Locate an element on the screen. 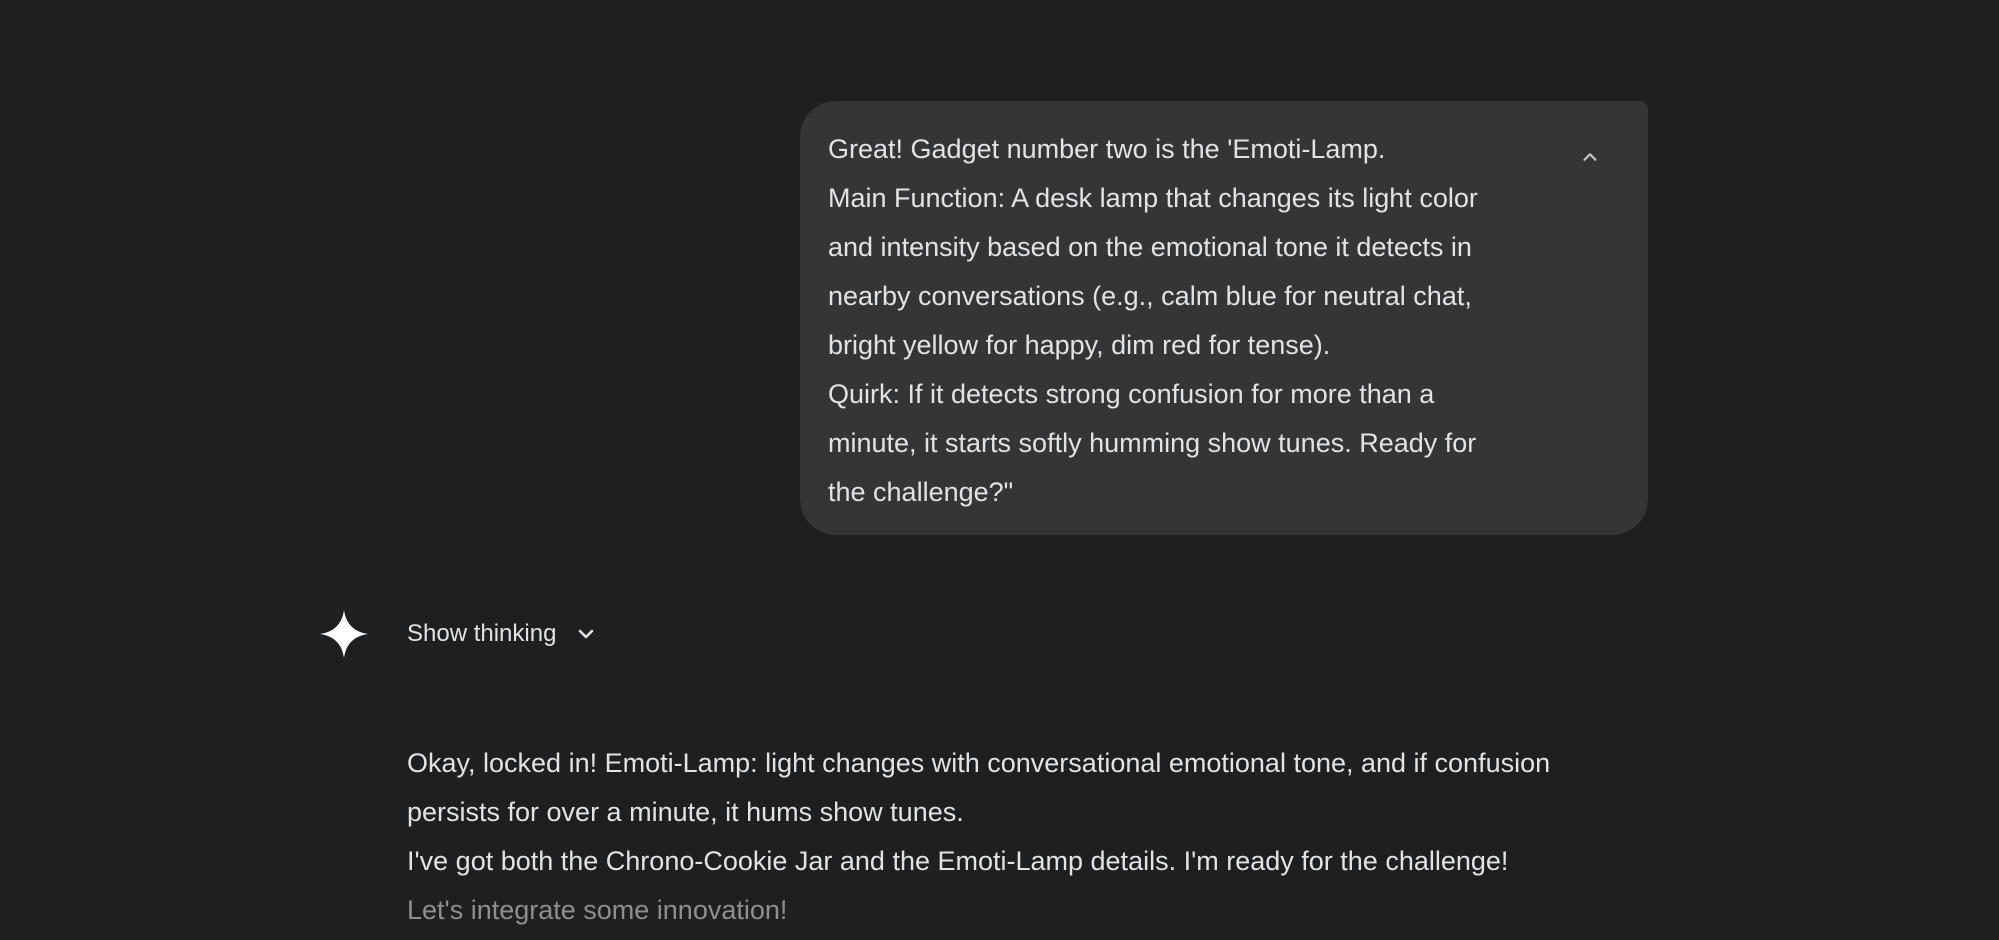 Image resolution: width=1999 pixels, height=940 pixels. gemini-sparkle-icon is located at coordinates (344, 634).